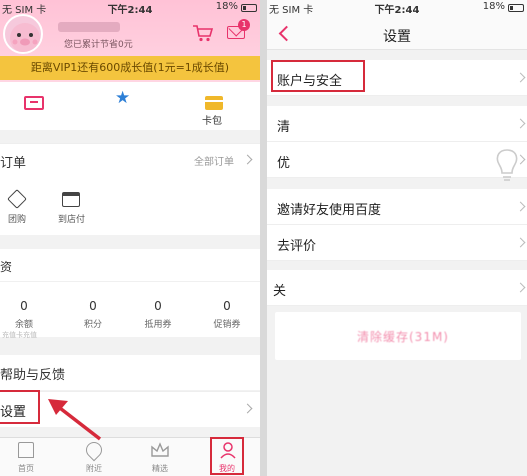 The width and height of the screenshot is (527, 476). What do you see at coordinates (227, 306) in the screenshot?
I see `promo-value: 0` at bounding box center [227, 306].